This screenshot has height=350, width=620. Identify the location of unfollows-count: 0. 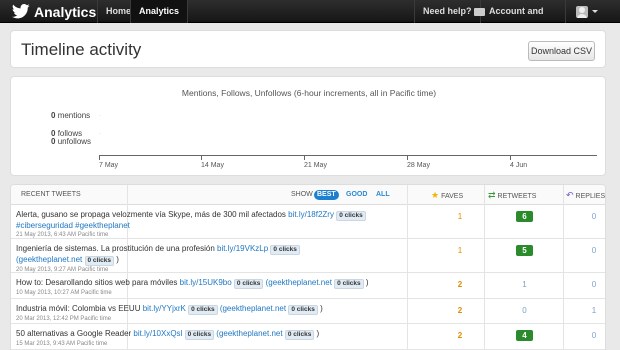
(53, 141).